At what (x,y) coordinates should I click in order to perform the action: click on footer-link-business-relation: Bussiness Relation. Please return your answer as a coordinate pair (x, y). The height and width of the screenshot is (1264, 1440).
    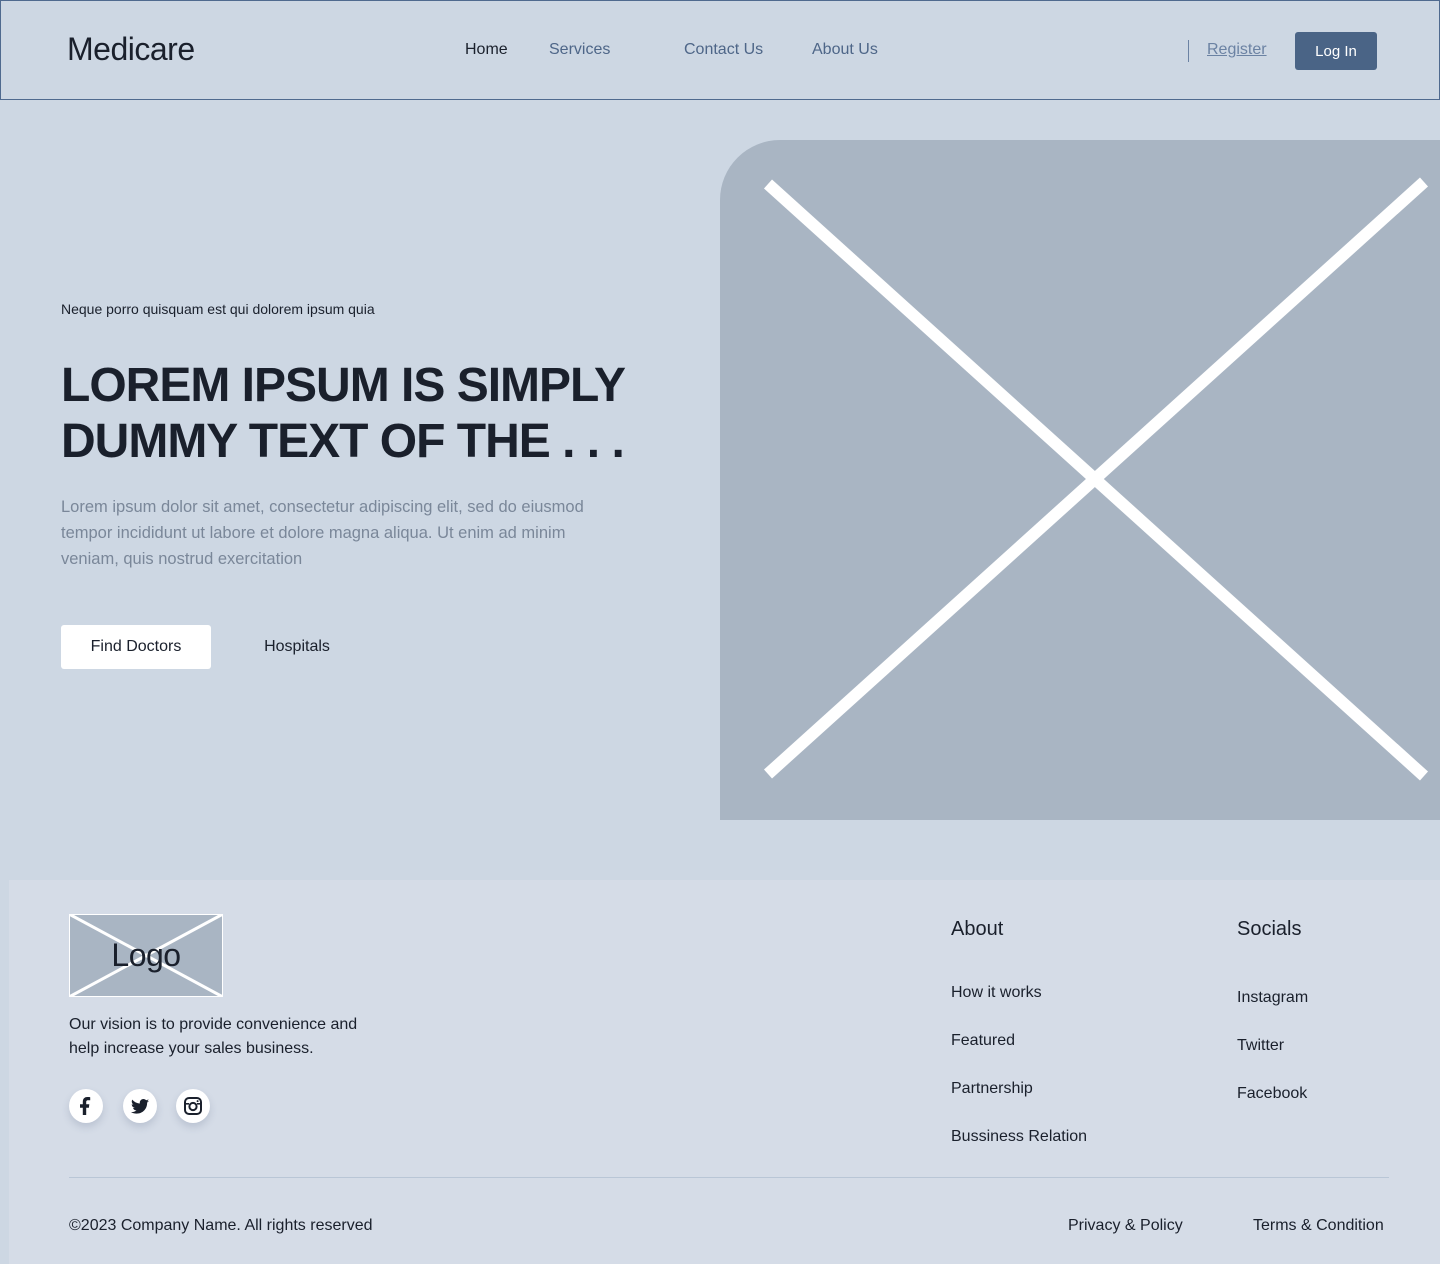
    Looking at the image, I should click on (1019, 1137).